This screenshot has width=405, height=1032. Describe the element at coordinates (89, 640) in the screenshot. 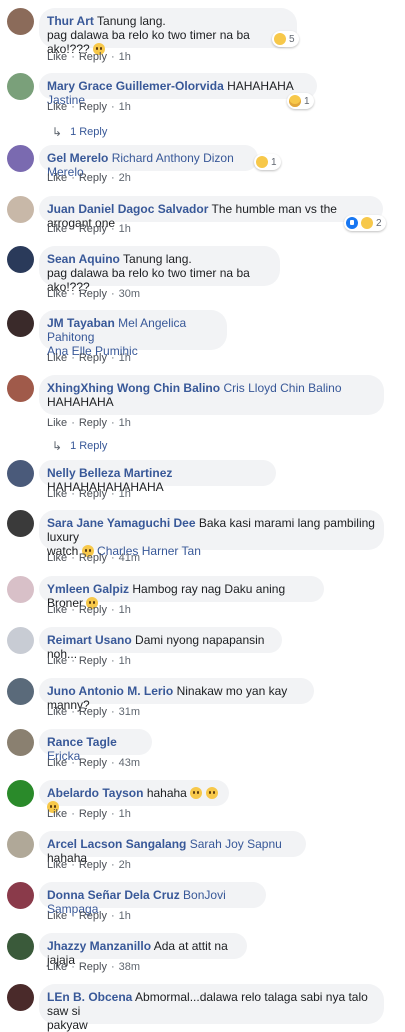

I see `comment-author: Reimart Usano` at that location.